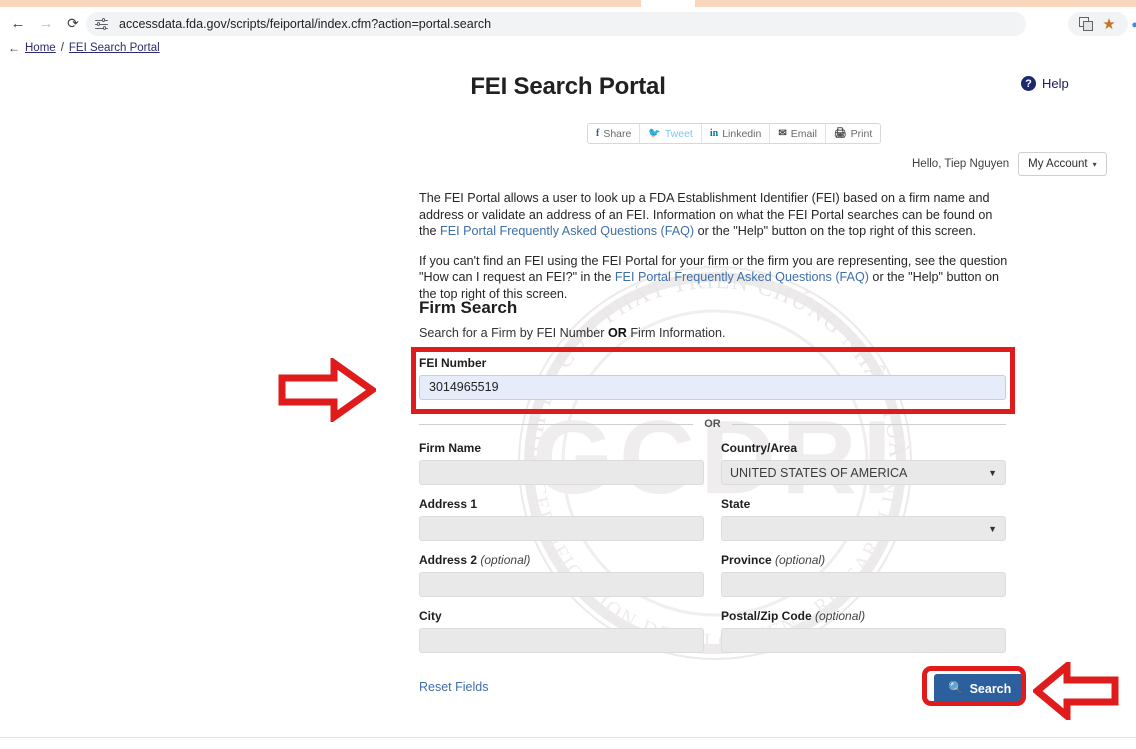 This screenshot has height=749, width=1136. Describe the element at coordinates (561, 640) in the screenshot. I see `city-input` at that location.